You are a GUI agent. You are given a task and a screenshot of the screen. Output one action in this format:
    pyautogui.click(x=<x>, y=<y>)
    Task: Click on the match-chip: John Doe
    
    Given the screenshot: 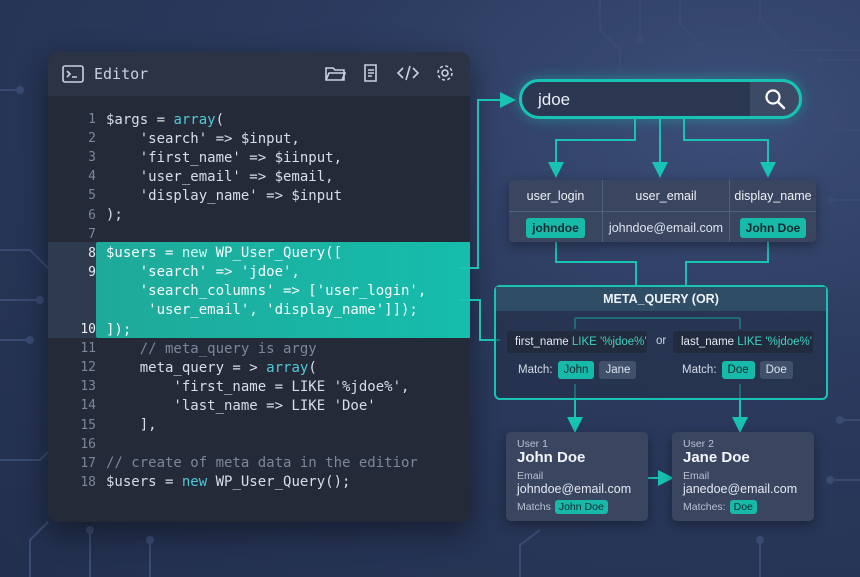 What is the action you would take?
    pyautogui.click(x=581, y=507)
    